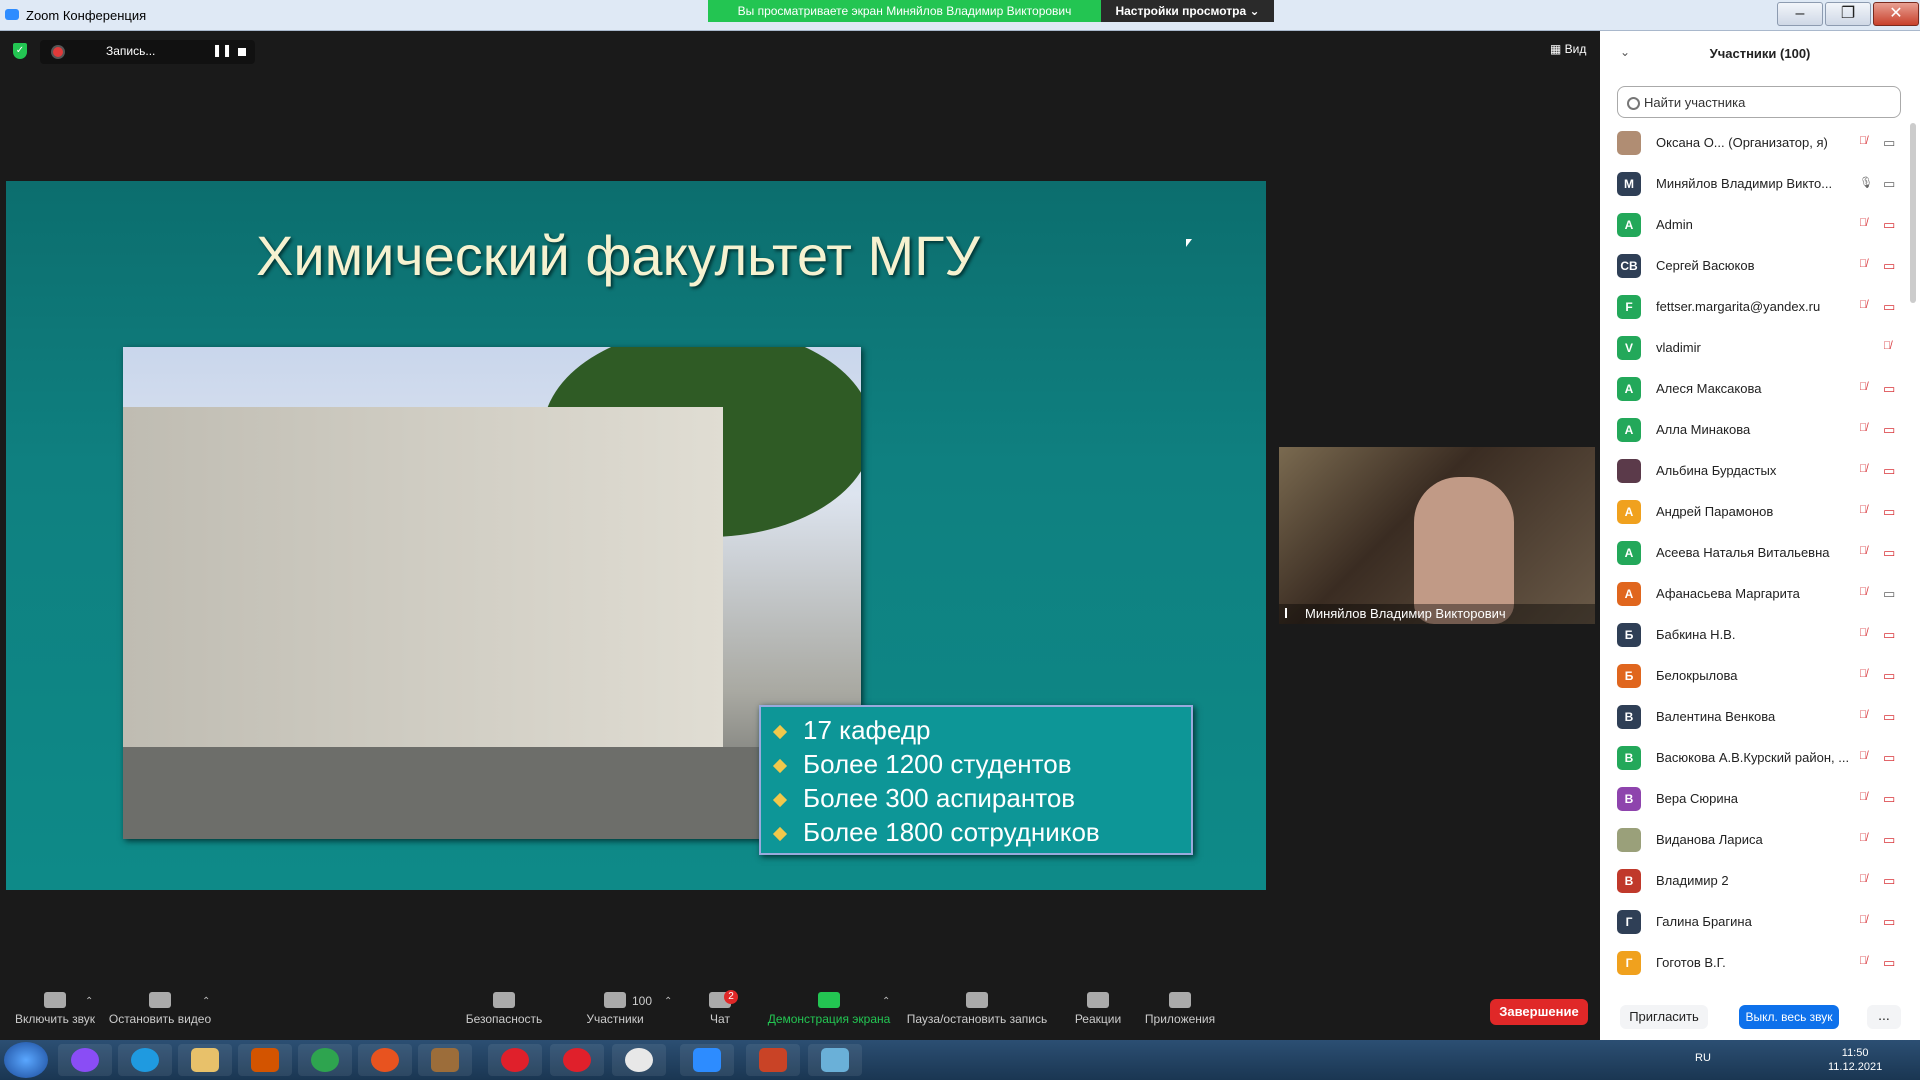  I want to click on taskbar-powerpoint-app, so click(773, 1060).